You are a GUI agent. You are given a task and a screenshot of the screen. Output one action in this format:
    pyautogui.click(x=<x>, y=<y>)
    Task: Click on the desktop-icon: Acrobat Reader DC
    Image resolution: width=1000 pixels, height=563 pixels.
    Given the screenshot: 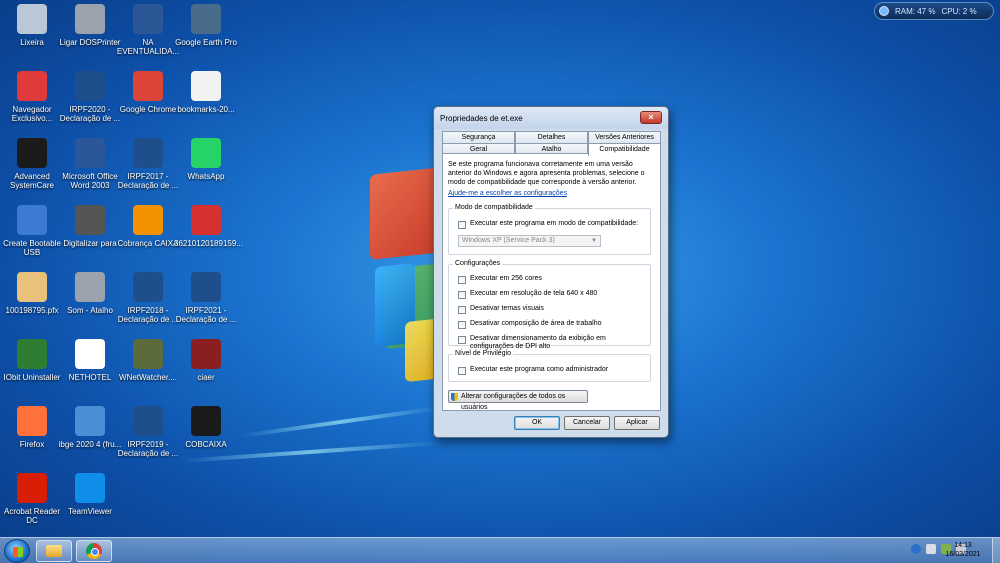 What is the action you would take?
    pyautogui.click(x=32, y=499)
    